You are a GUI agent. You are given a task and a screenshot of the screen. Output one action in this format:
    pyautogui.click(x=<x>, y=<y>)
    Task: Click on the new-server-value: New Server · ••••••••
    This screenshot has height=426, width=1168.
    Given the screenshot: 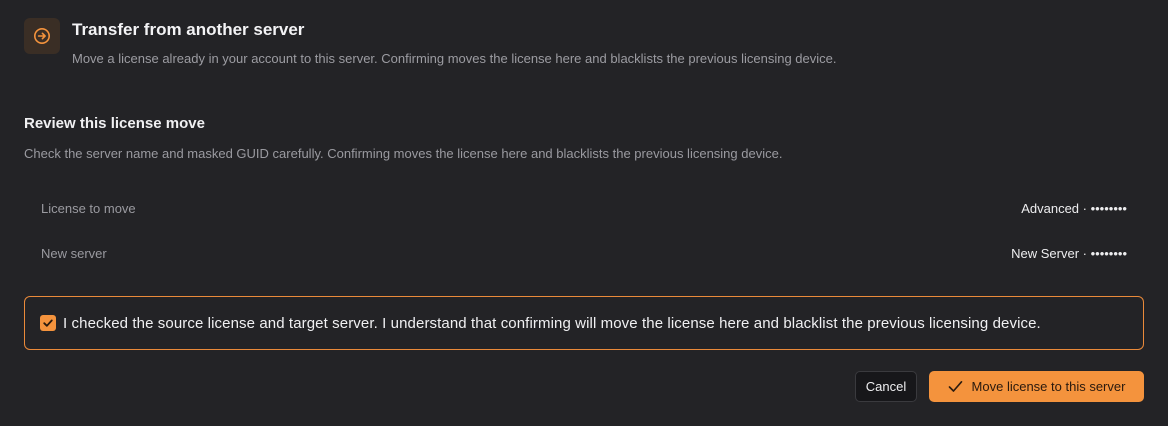 What is the action you would take?
    pyautogui.click(x=1069, y=253)
    